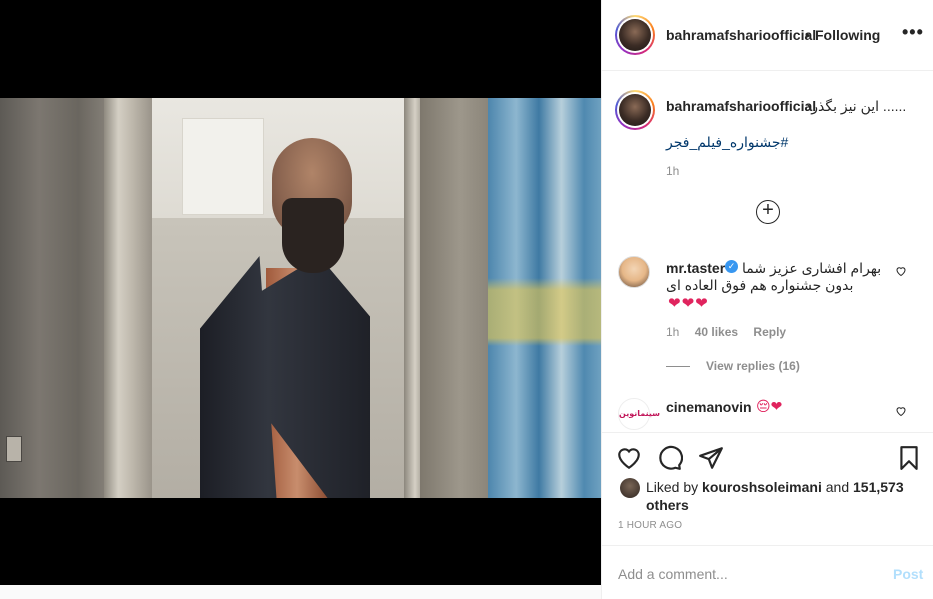  Describe the element at coordinates (812, 268) in the screenshot. I see `comment-text-line1: بهرام افشاری عزیز شما` at that location.